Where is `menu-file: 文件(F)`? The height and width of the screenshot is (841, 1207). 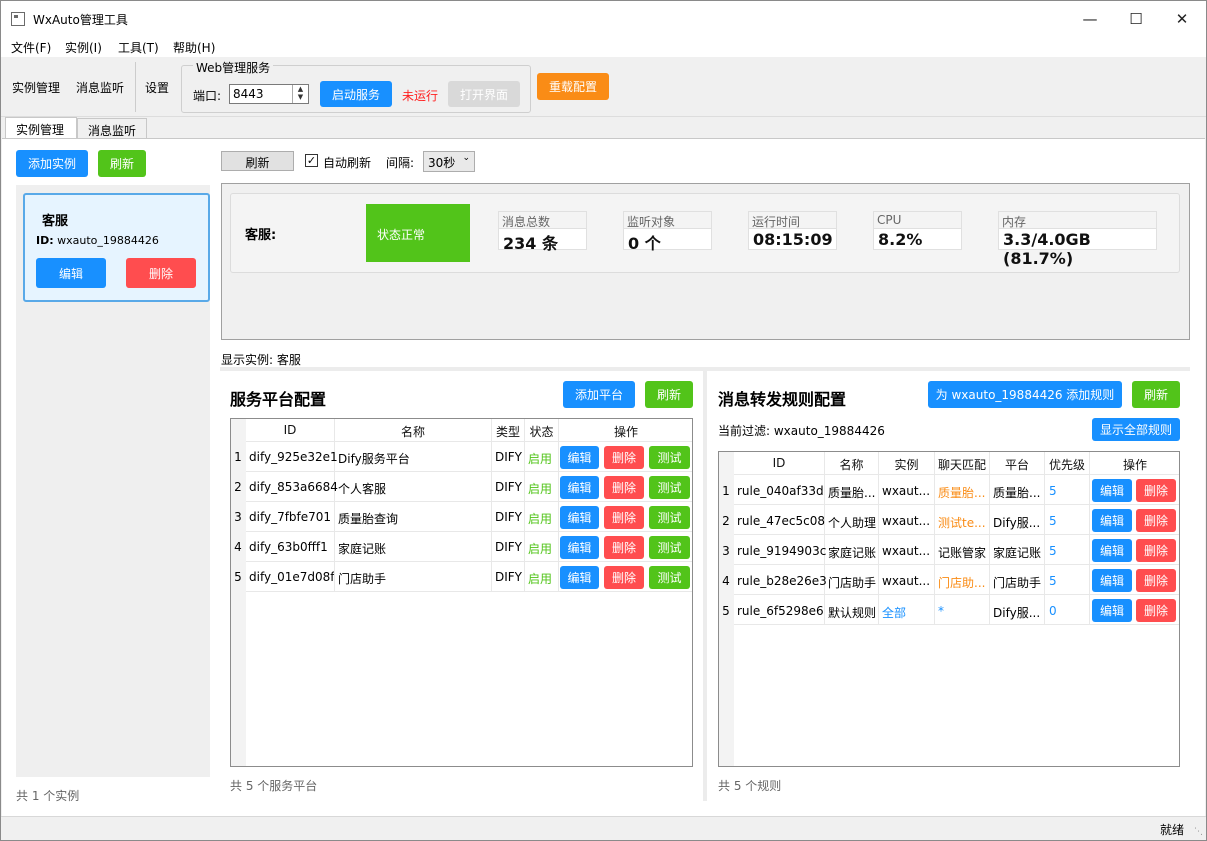
menu-file: 文件(F) is located at coordinates (31, 47).